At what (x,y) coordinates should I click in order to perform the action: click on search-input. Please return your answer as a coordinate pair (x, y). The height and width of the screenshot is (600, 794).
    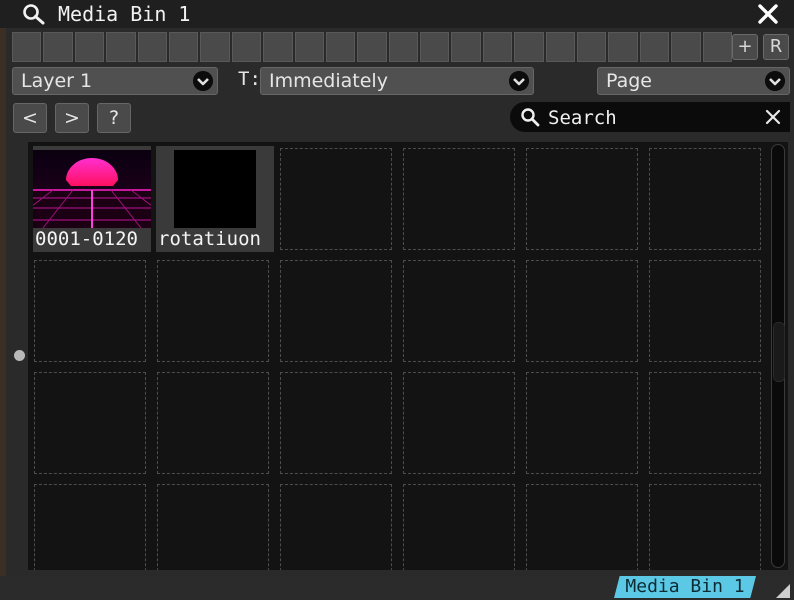
    Looking at the image, I should click on (648, 118).